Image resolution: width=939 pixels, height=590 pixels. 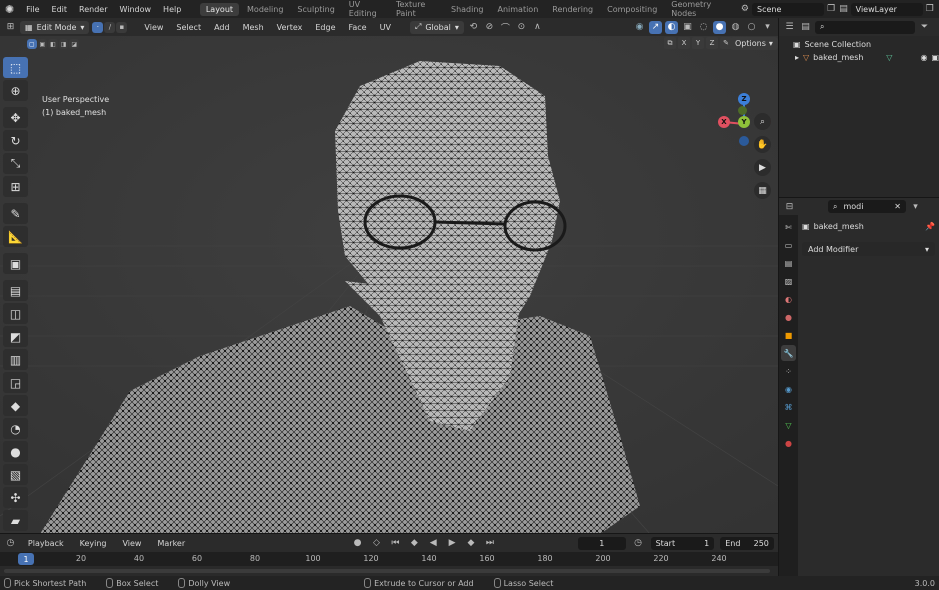 I want to click on material-tab-icon: ●, so click(x=788, y=443).